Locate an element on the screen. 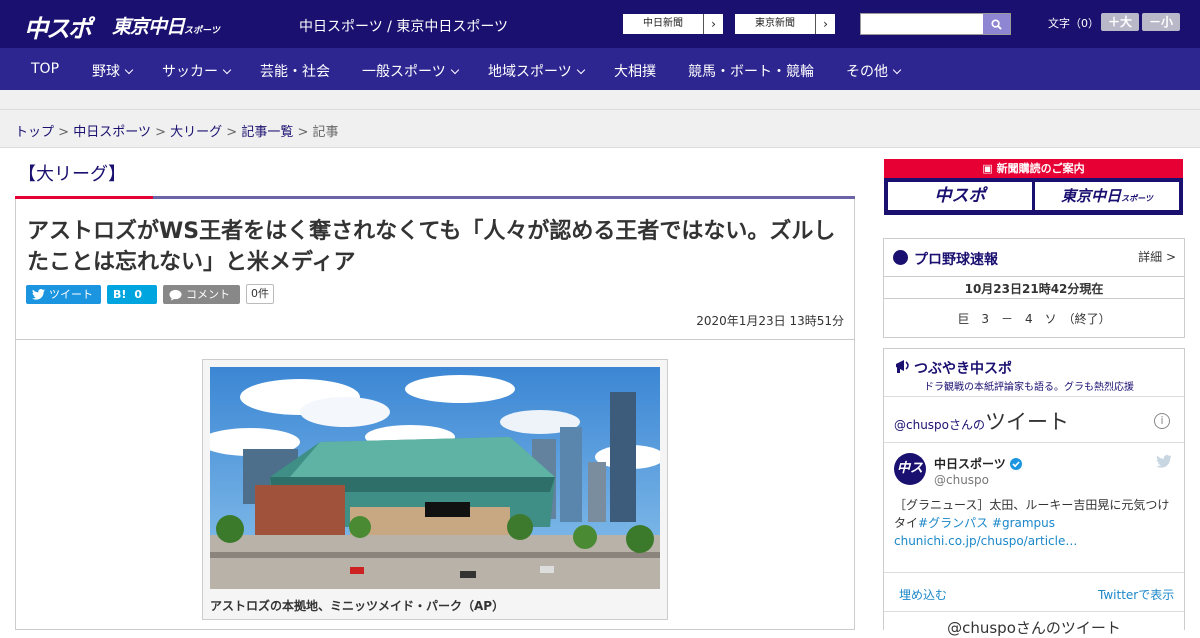 This screenshot has width=1200, height=638. tokyo-shimbun-link: 東京新聞 › is located at coordinates (785, 24).